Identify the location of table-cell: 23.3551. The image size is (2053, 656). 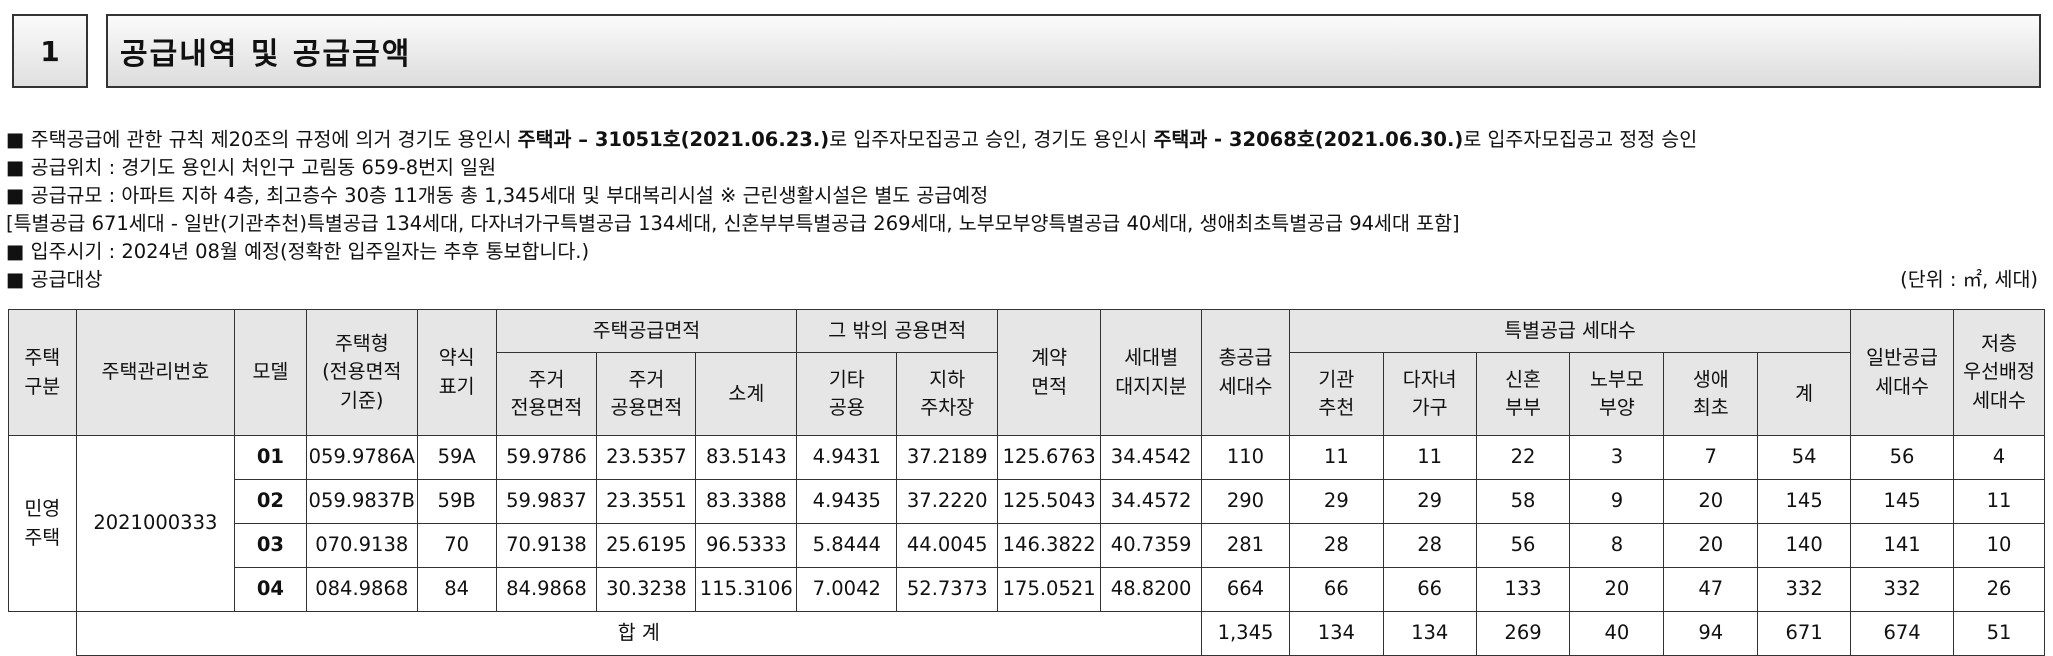
(646, 501).